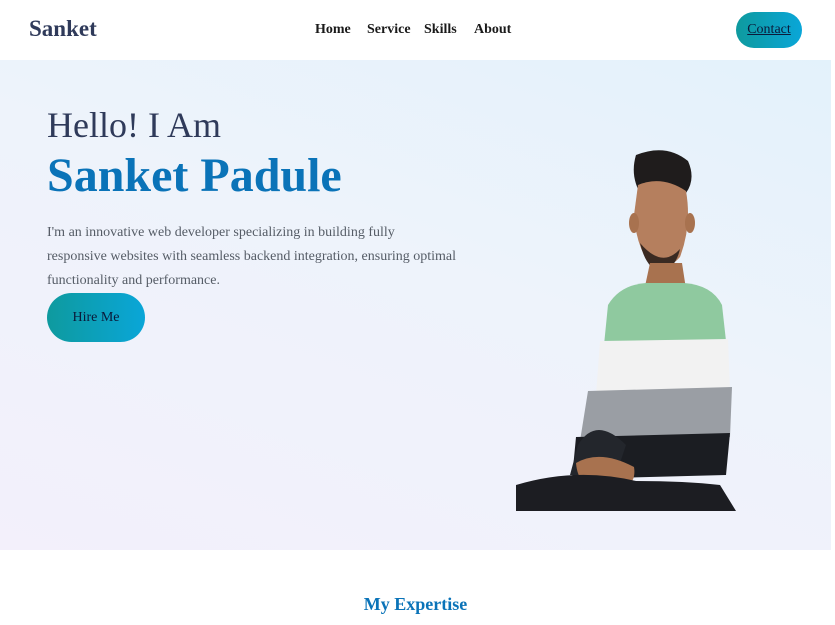 The image size is (835, 625). What do you see at coordinates (415, 604) in the screenshot?
I see `expertise-title: My Expertise` at bounding box center [415, 604].